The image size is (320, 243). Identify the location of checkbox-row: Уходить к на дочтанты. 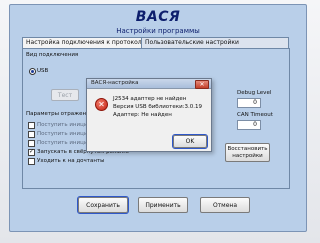
(66, 161).